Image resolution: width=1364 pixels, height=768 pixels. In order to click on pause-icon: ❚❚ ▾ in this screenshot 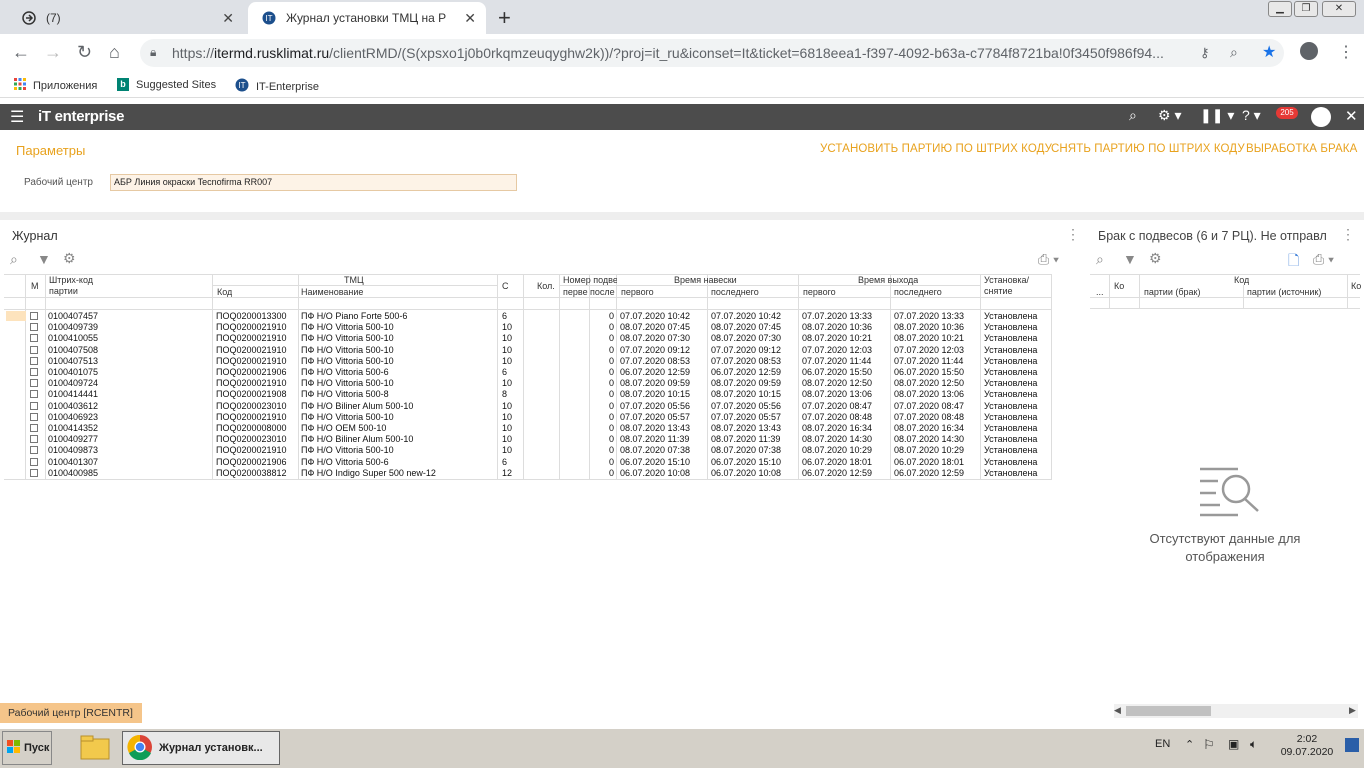, I will do `click(1217, 115)`.